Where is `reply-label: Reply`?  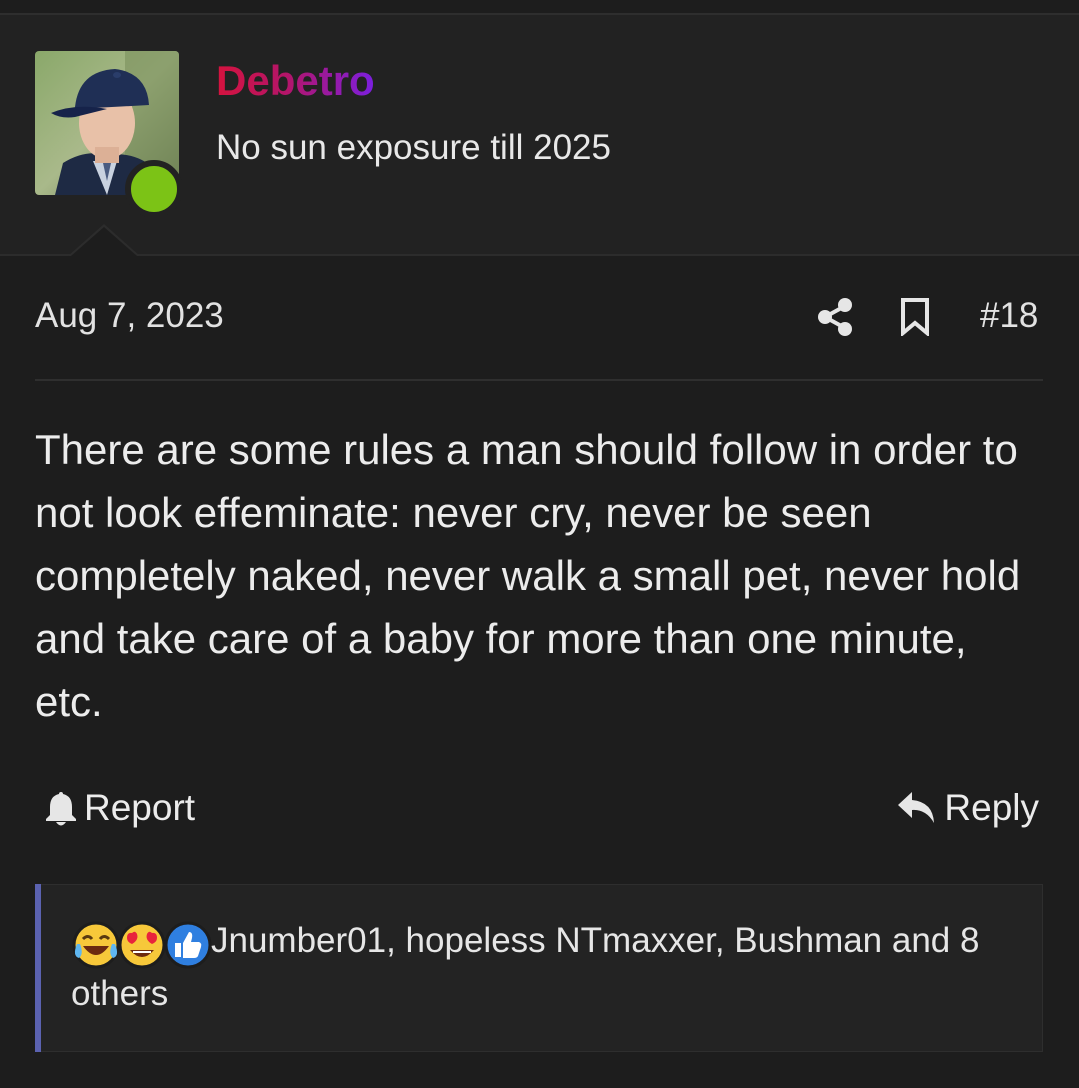
reply-label: Reply is located at coordinates (991, 807).